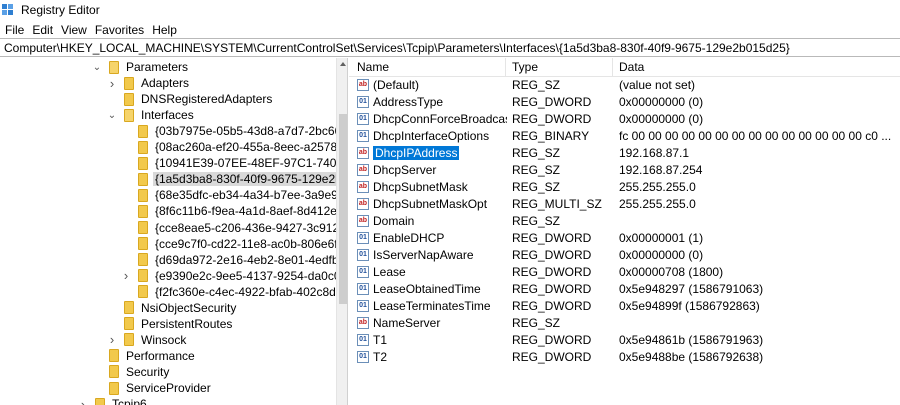 This screenshot has width=900, height=405. I want to click on tree-node-label: Winsock, so click(163, 340).